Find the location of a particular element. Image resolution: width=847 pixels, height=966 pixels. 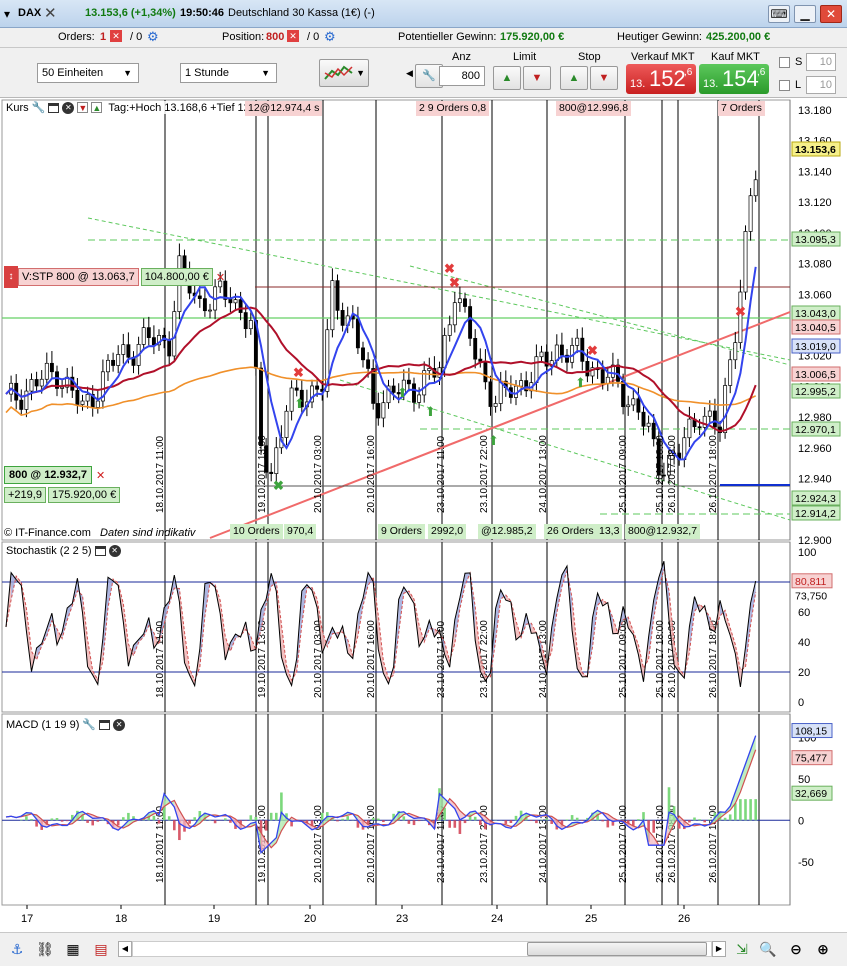

stop-order-tag: ↕ V:STP 800 @ 13.063,7 104.800,00 € ✕ is located at coordinates (114, 277).